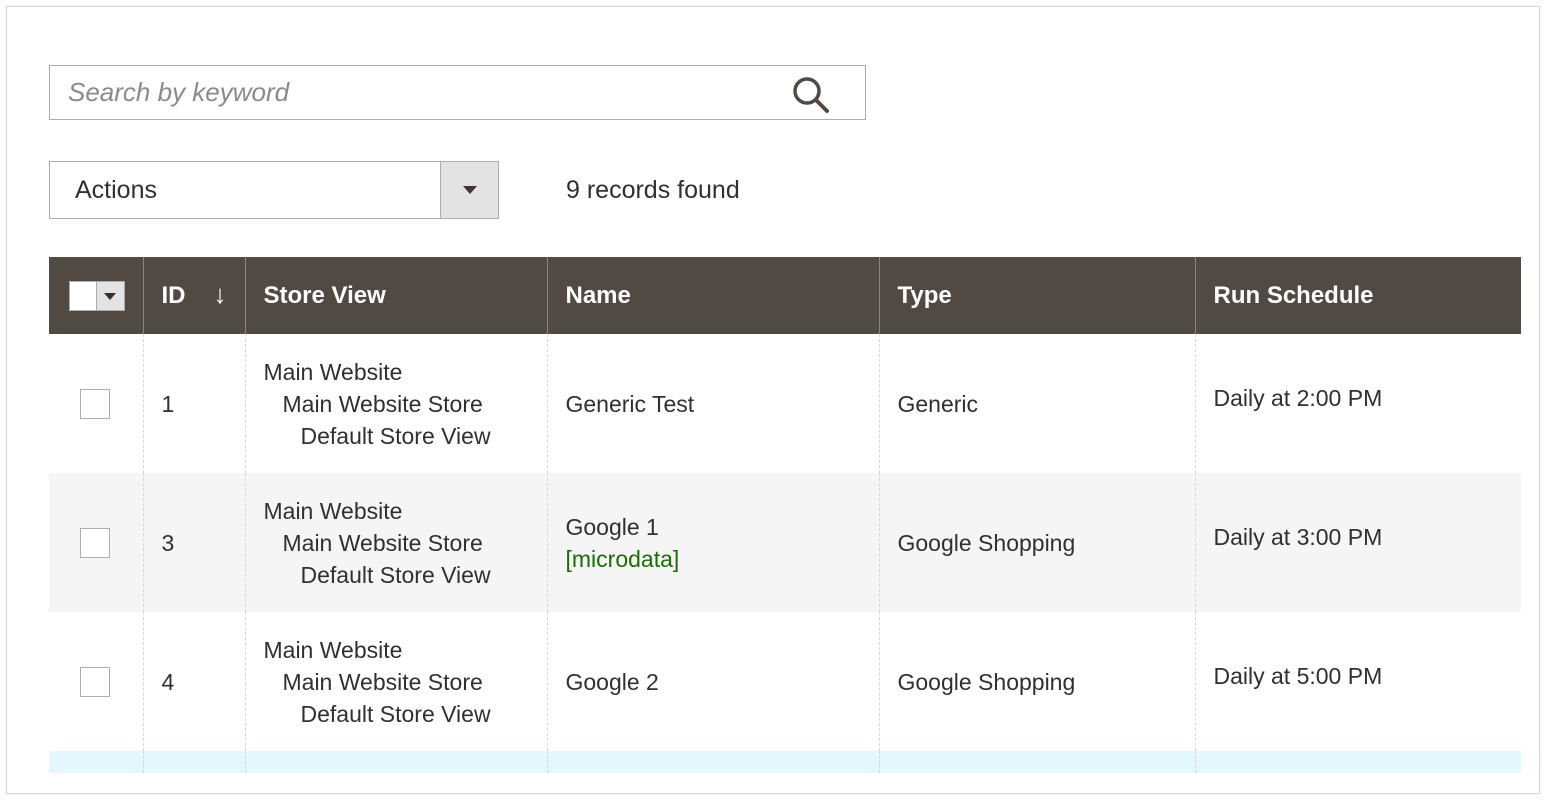  What do you see at coordinates (194, 681) in the screenshot?
I see `id-cell: 4` at bounding box center [194, 681].